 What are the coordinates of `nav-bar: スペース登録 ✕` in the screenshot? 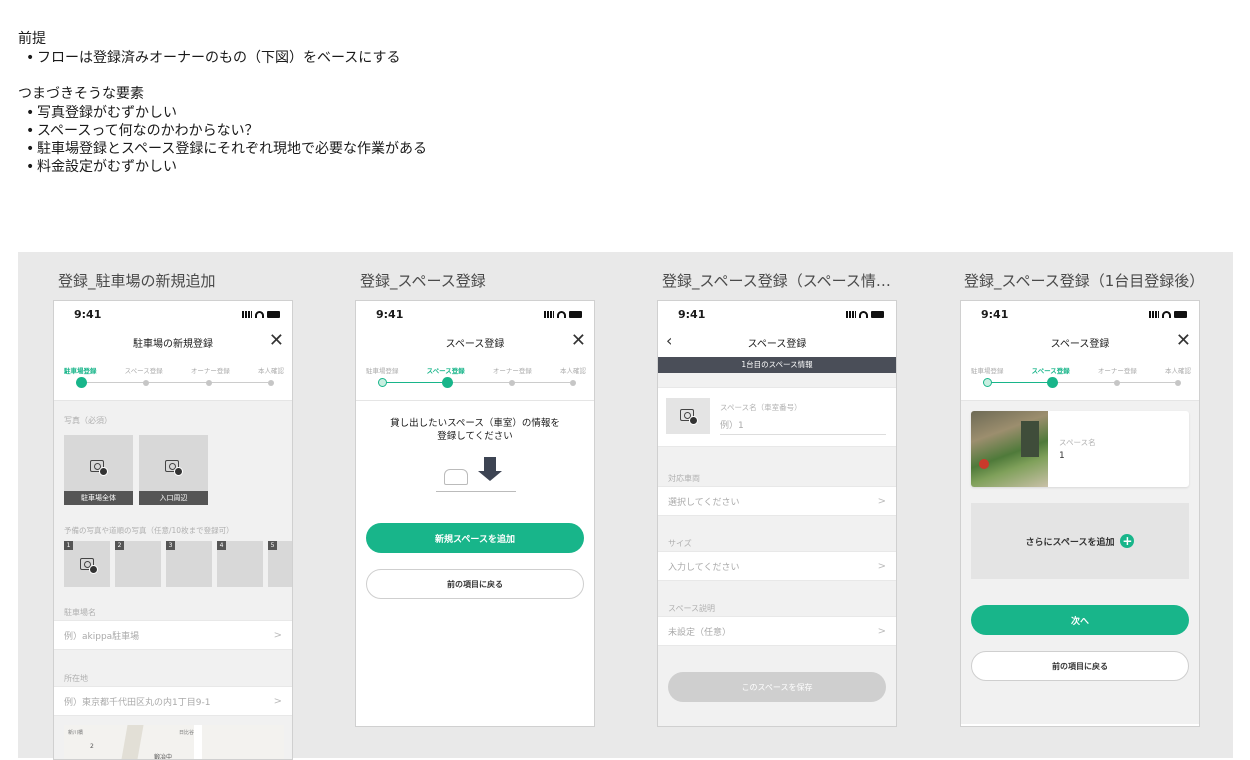 It's located at (475, 342).